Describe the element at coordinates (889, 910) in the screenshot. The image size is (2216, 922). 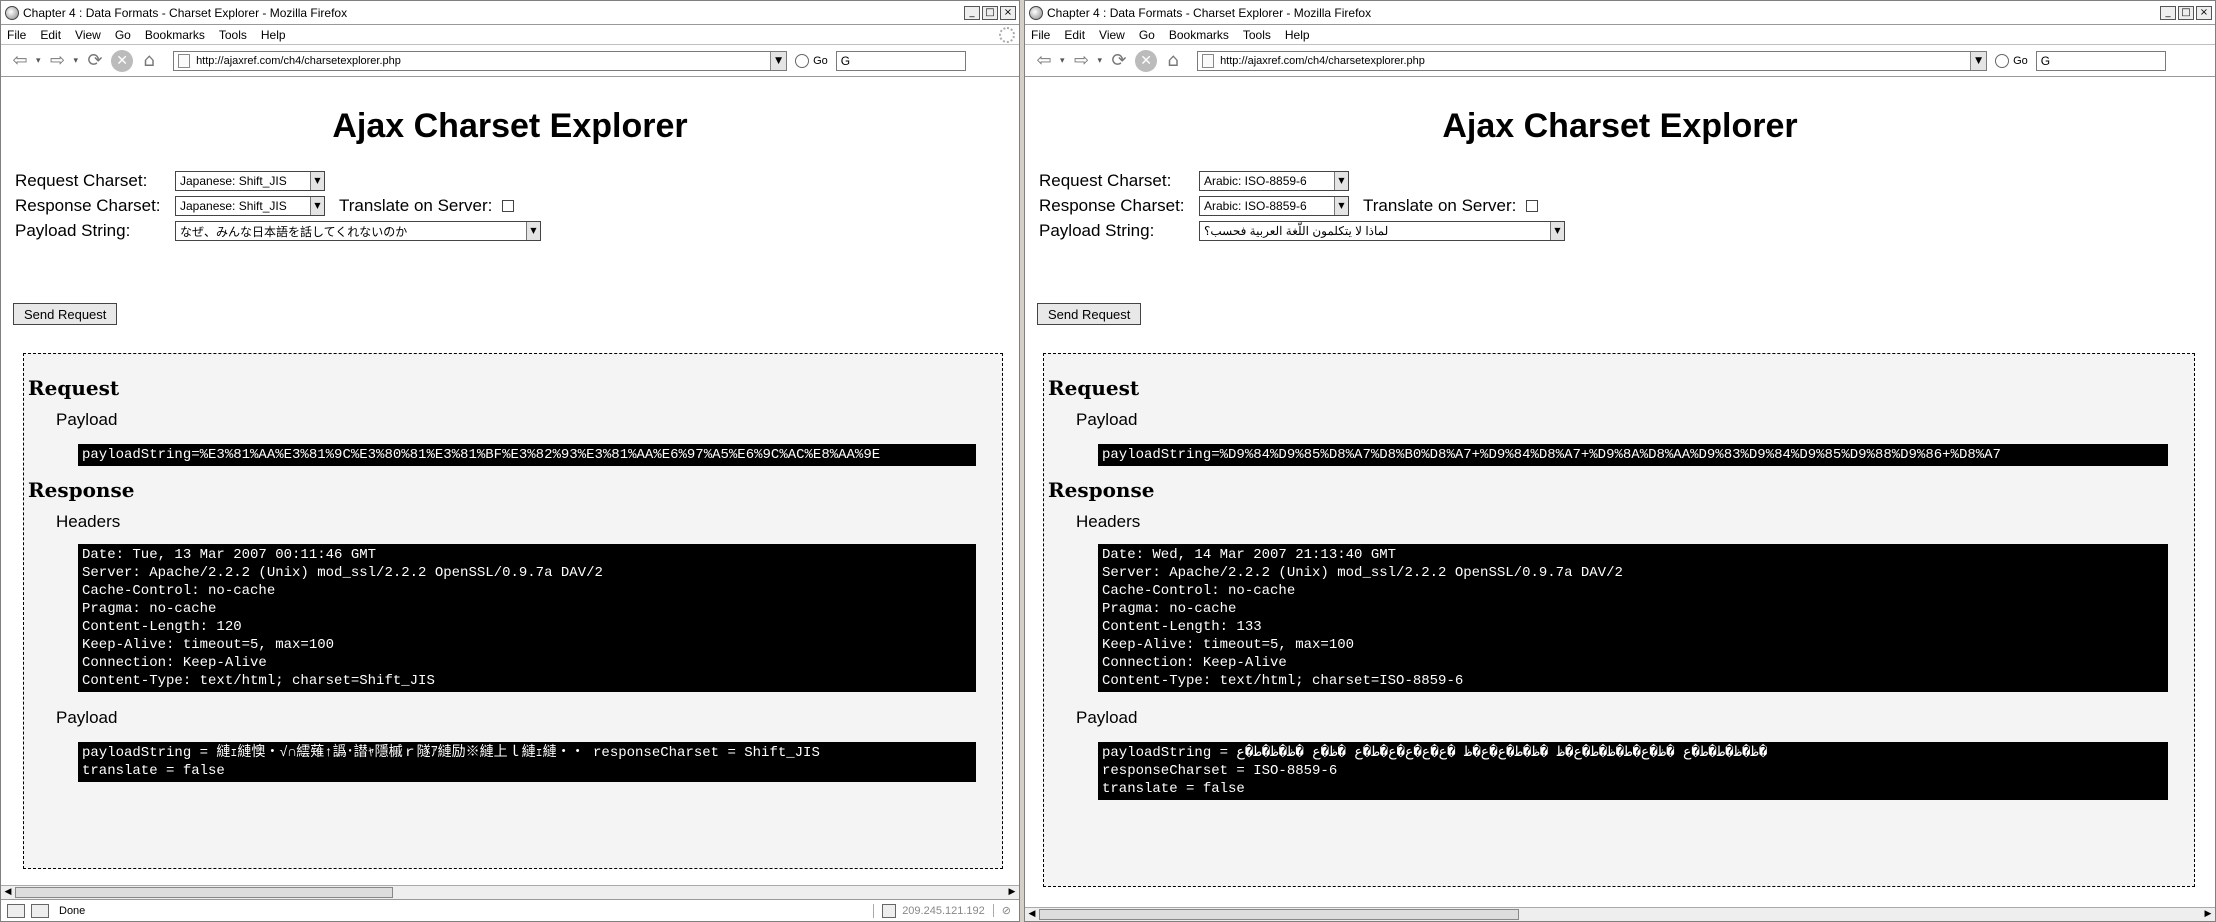
I see `lock-icon` at that location.